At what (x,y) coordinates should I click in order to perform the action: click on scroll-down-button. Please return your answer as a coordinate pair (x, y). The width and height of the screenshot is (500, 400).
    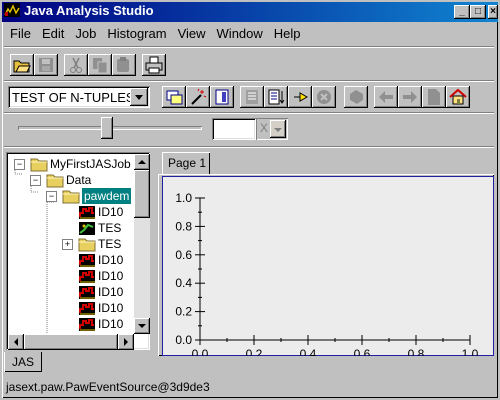
    Looking at the image, I should click on (142, 326).